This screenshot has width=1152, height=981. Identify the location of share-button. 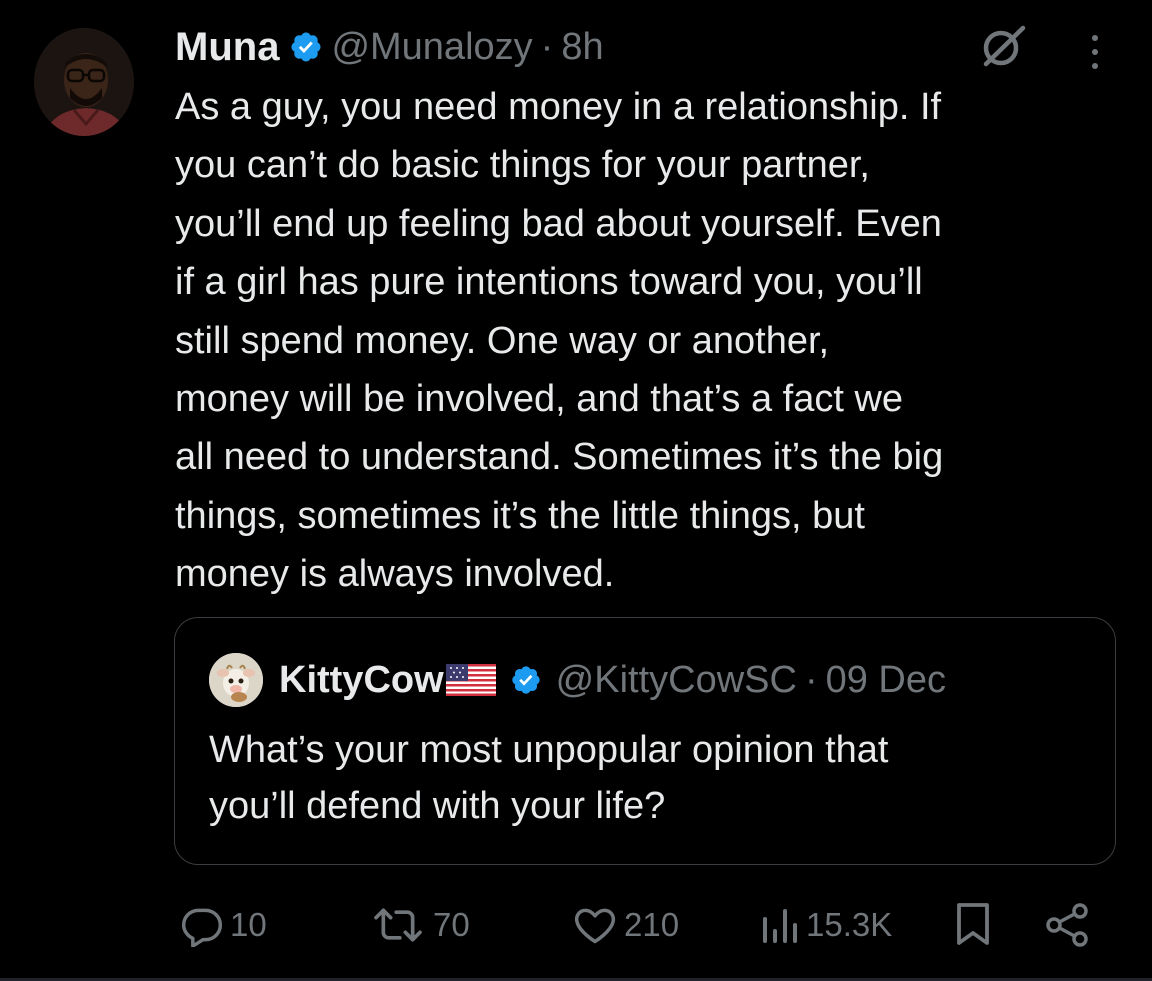
(1068, 925).